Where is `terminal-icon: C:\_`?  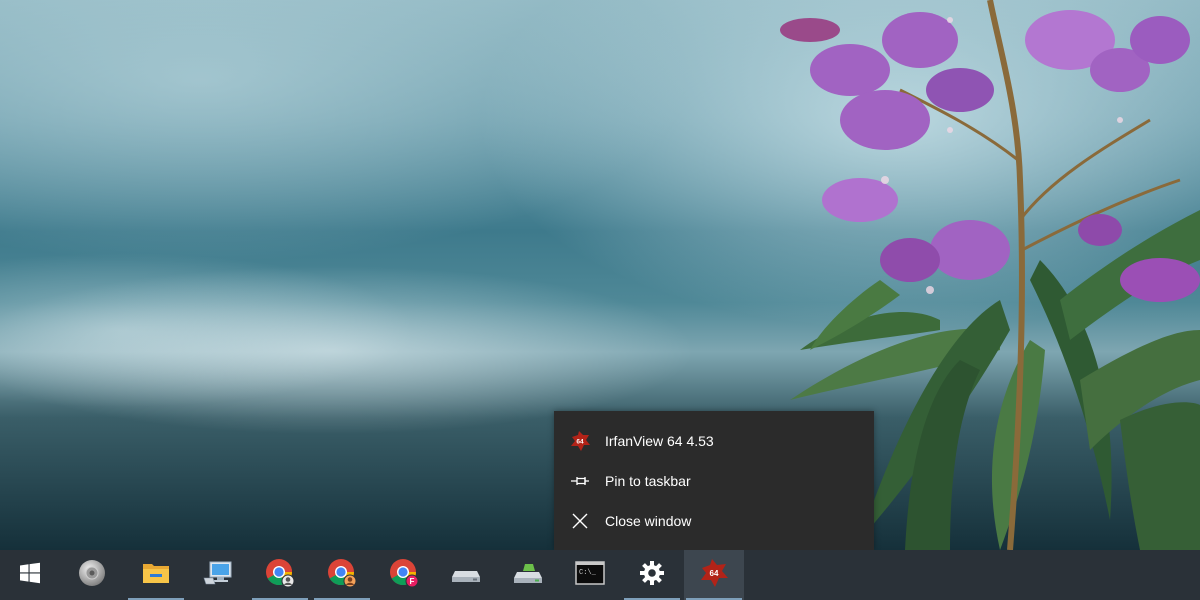
terminal-icon: C:\_ is located at coordinates (590, 575).